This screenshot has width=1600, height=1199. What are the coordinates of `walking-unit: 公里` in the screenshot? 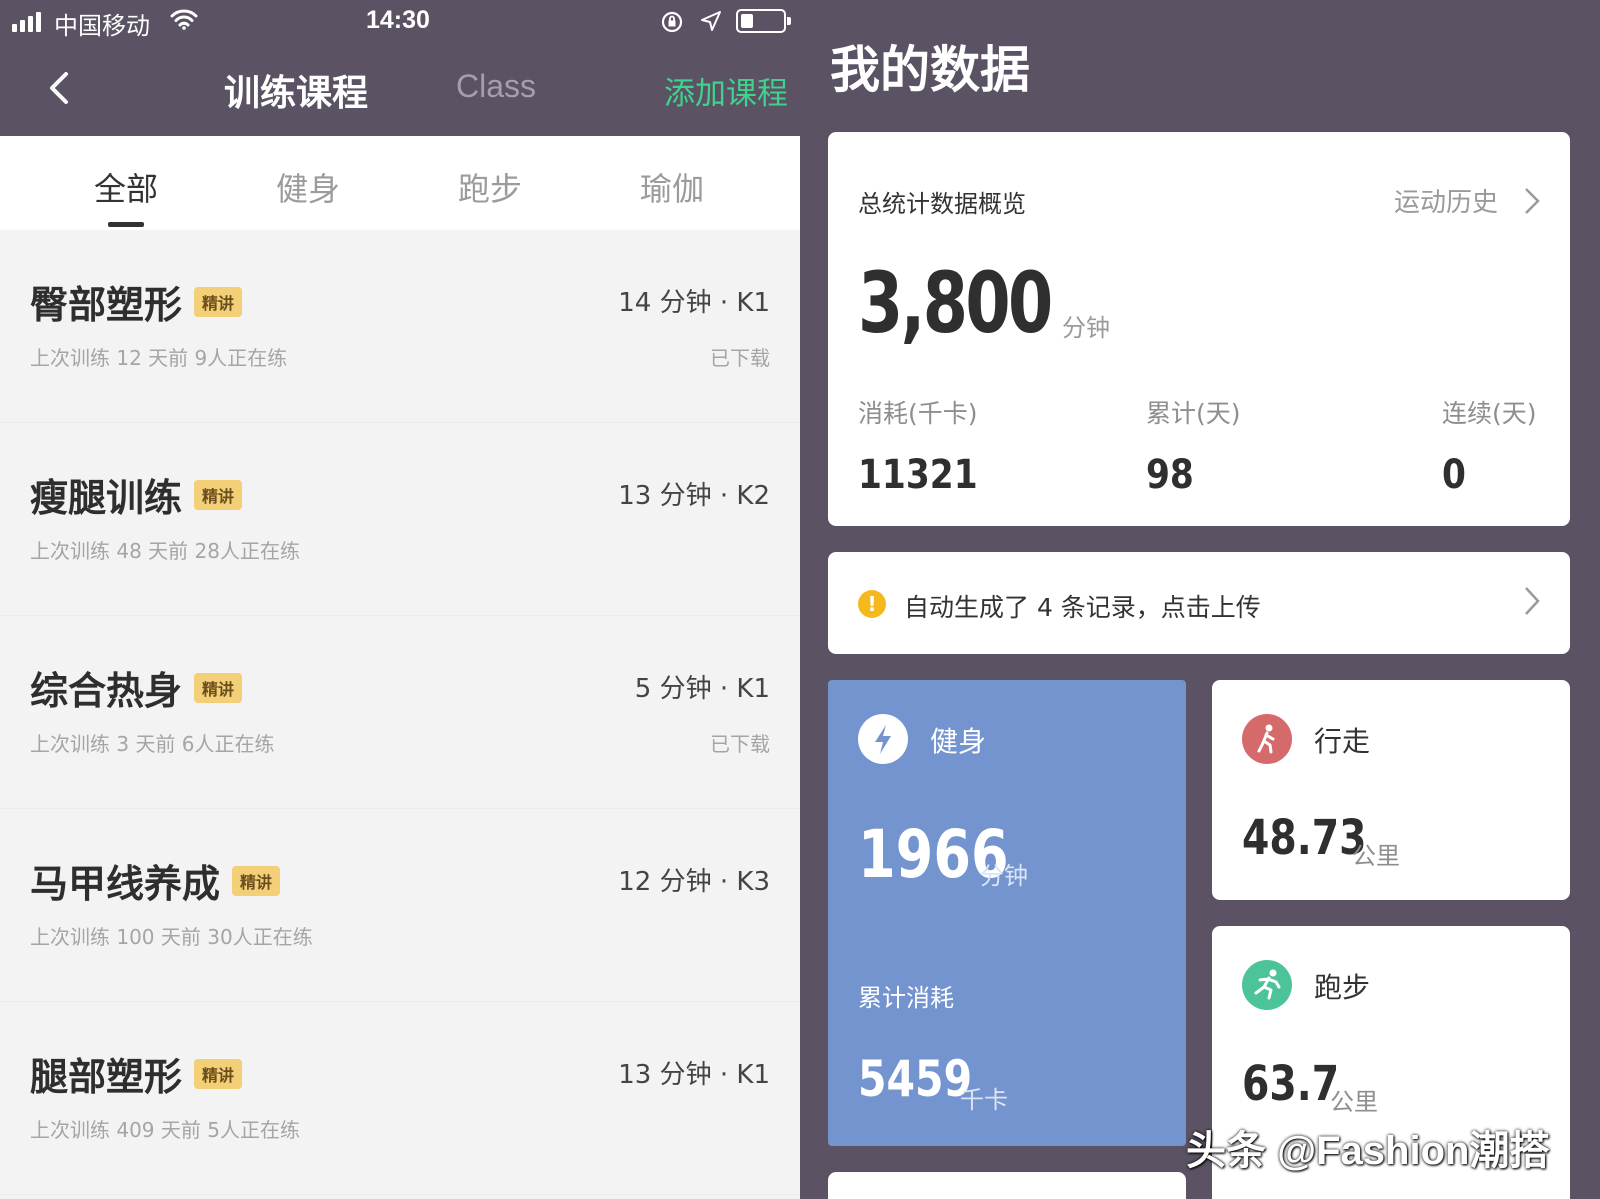 It's located at (1376, 856).